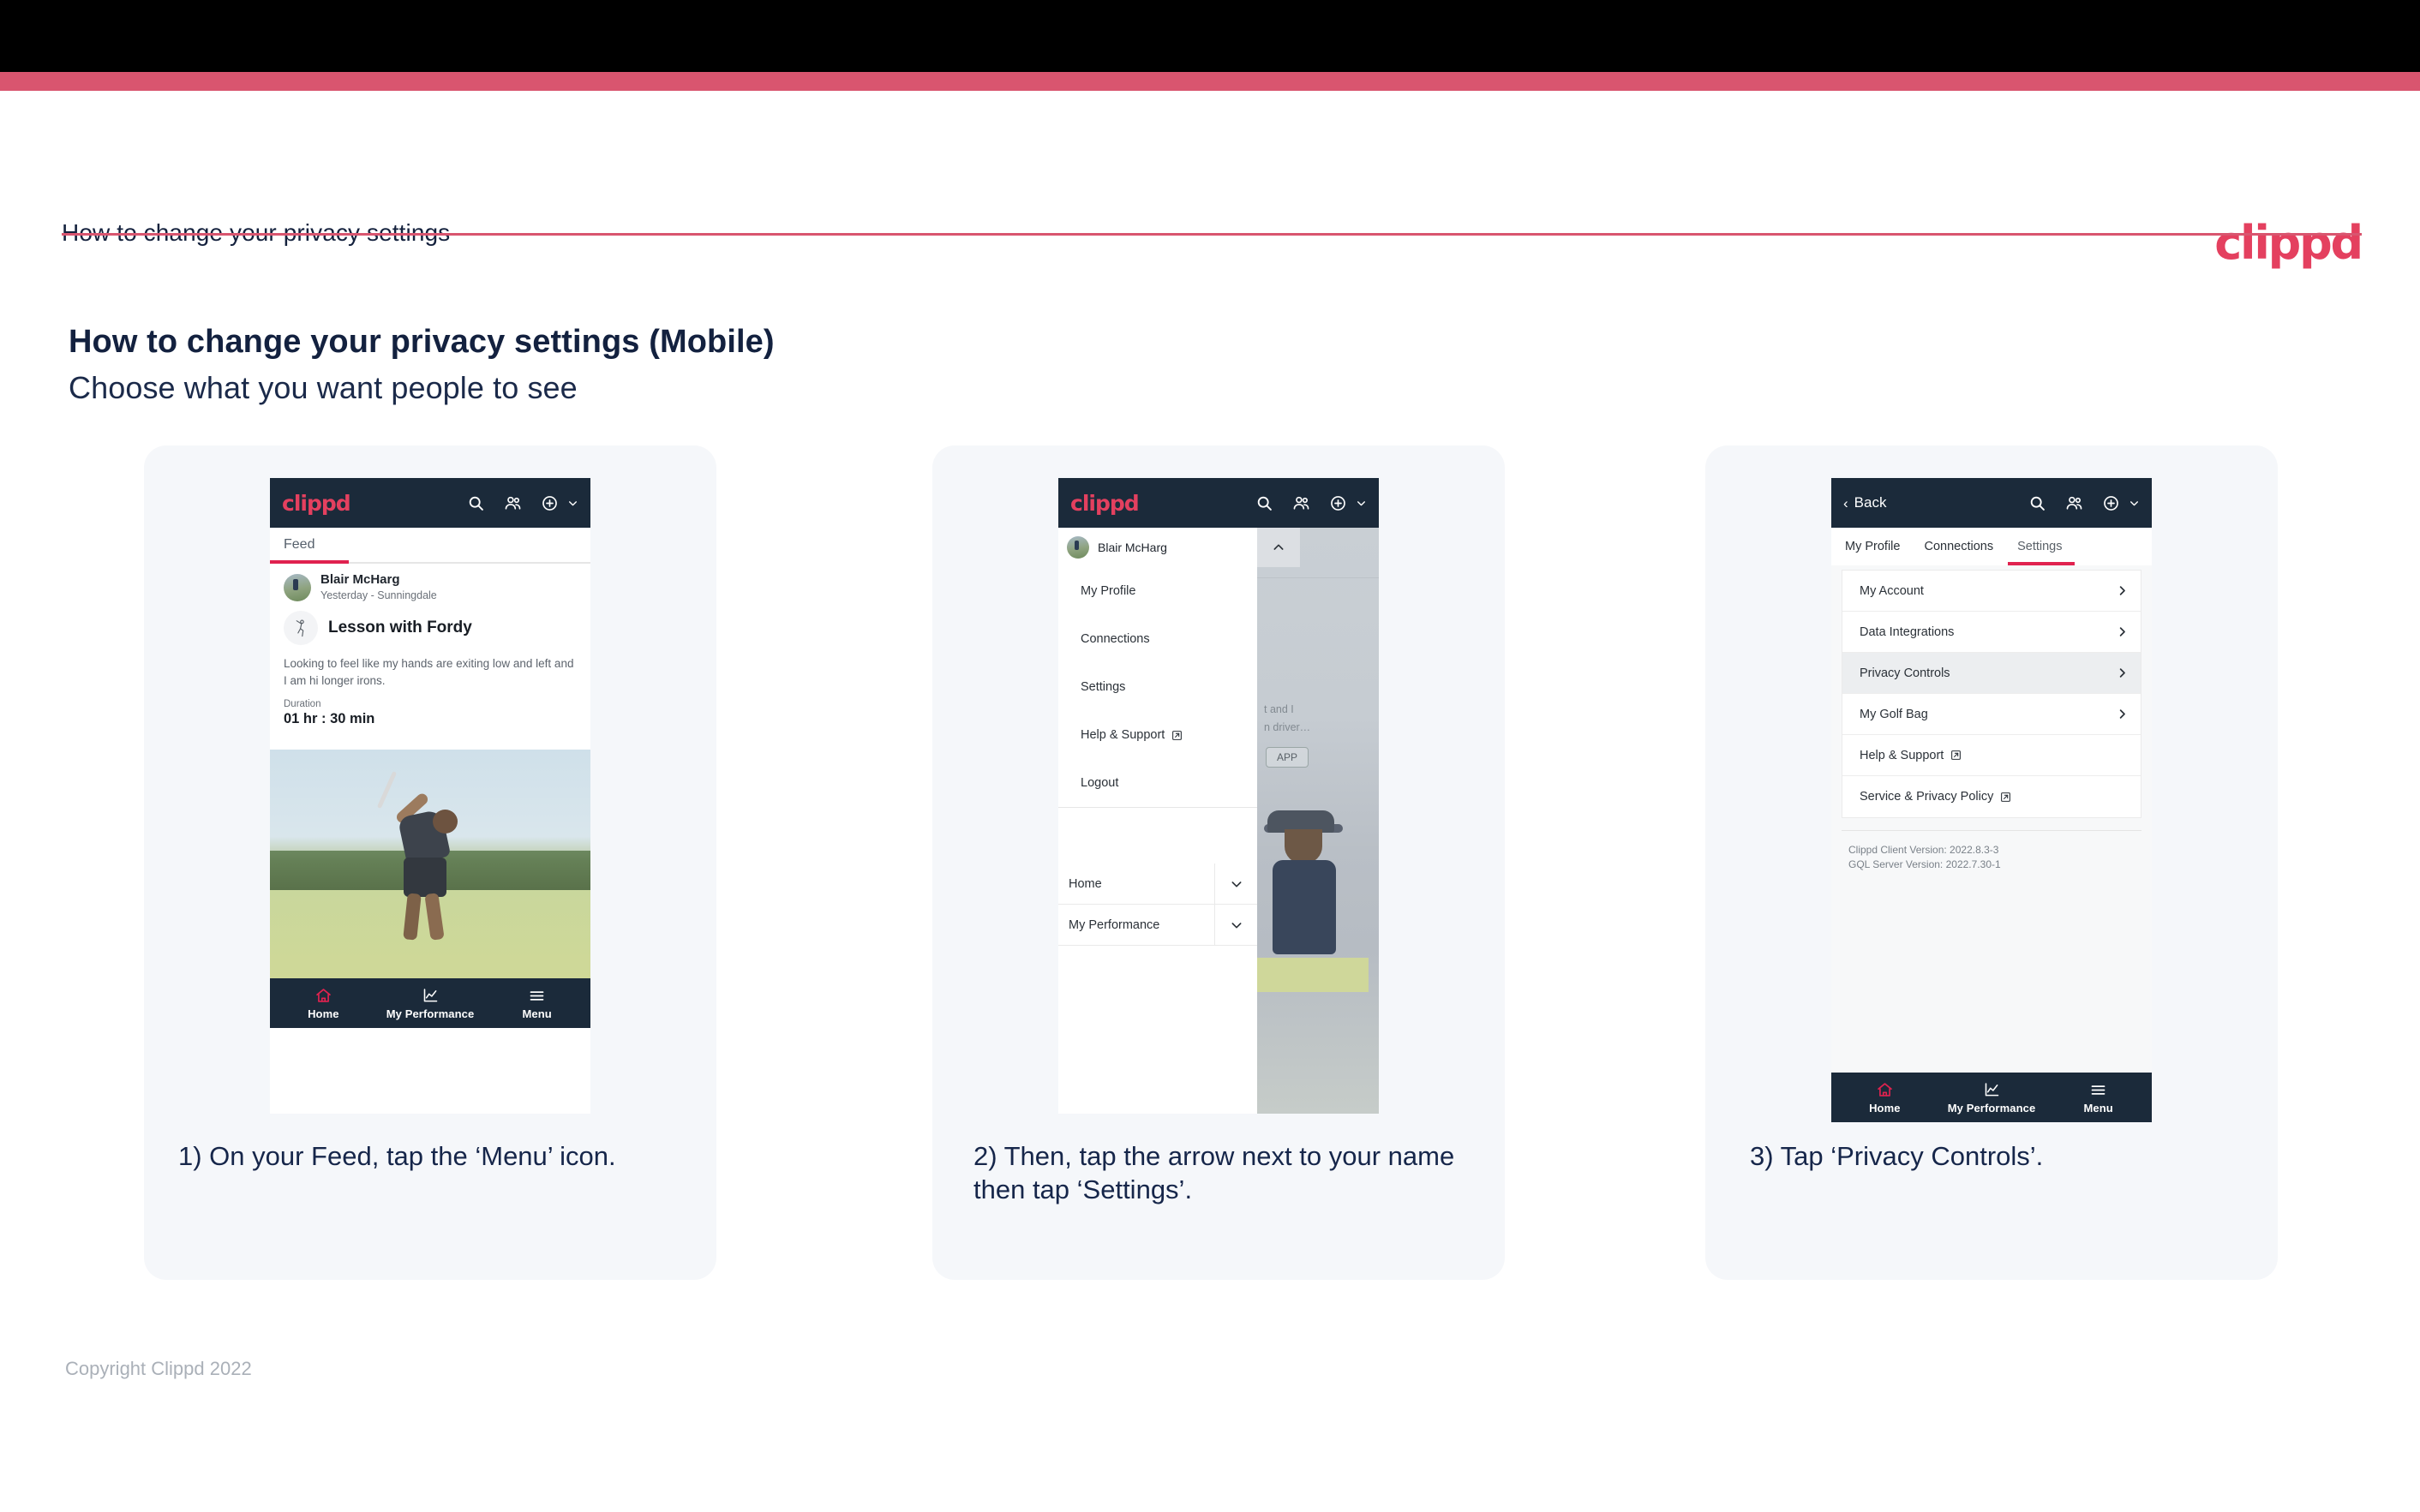 This screenshot has height=1512, width=2420. I want to click on post-author-block: Blair McHarg Yesterday - Sunningdale, so click(378, 587).